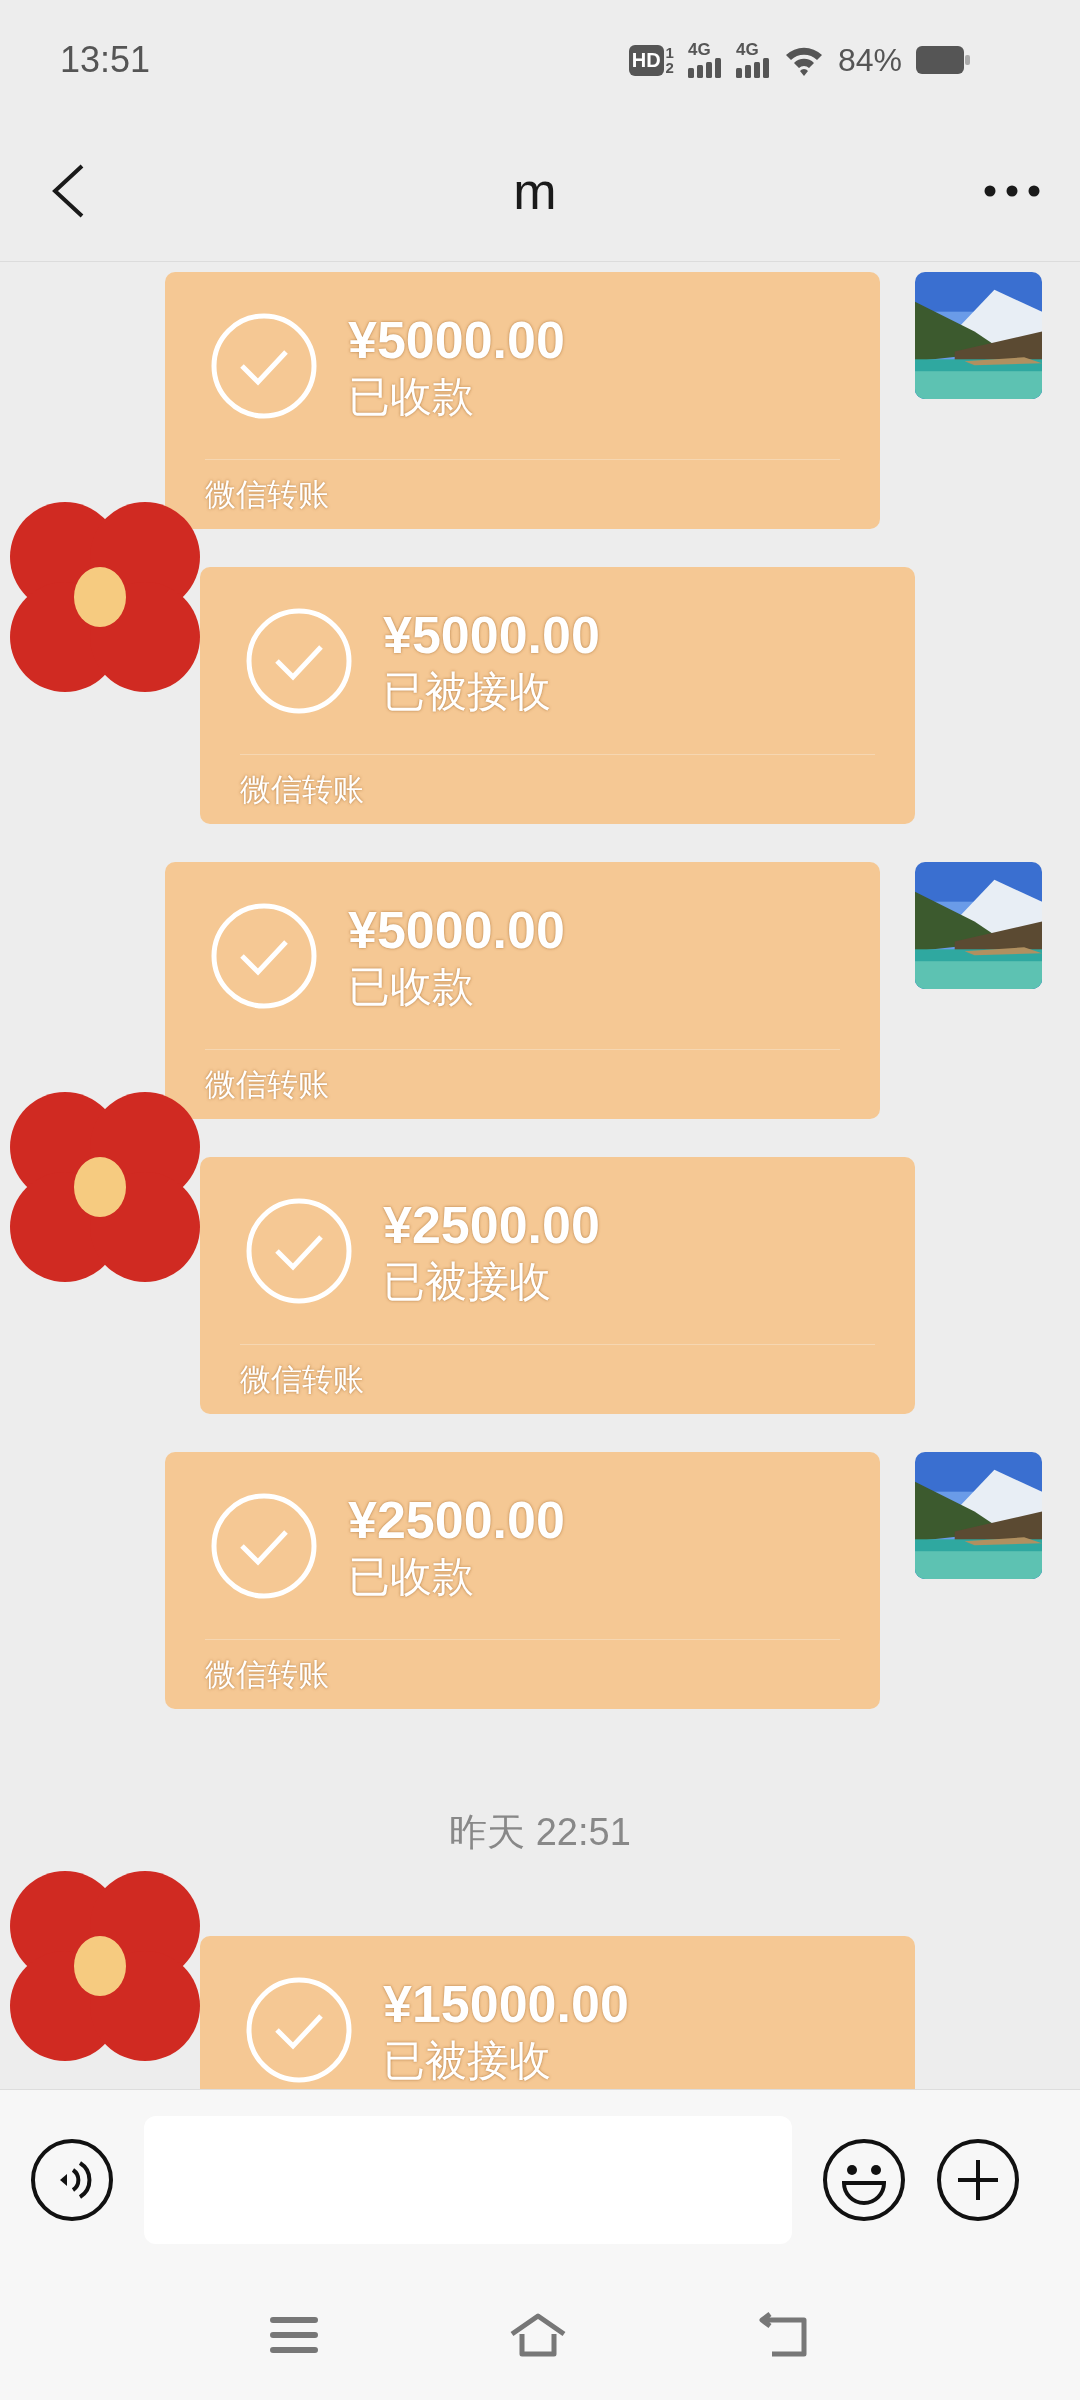 The width and height of the screenshot is (1080, 2400). I want to click on add-icon, so click(978, 2180).